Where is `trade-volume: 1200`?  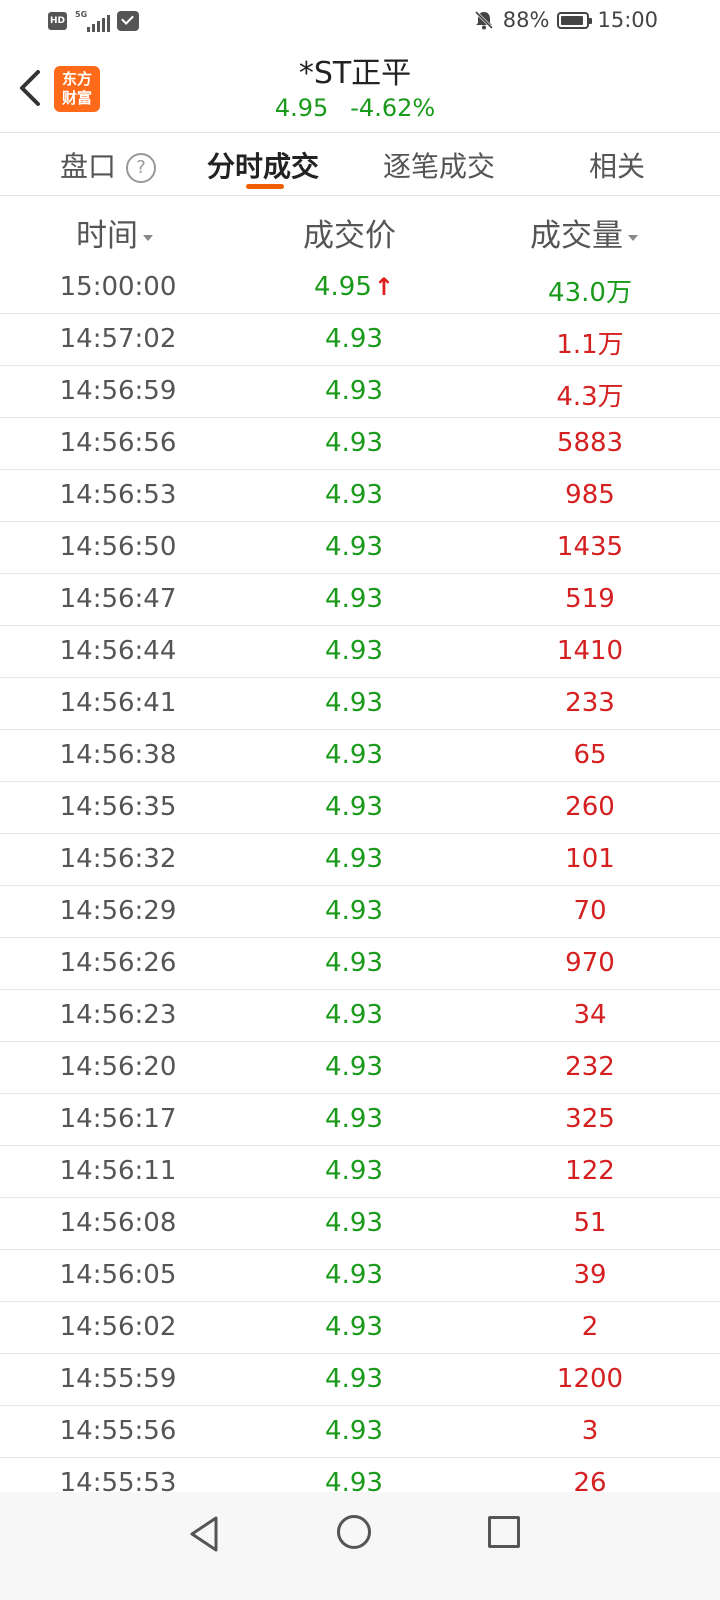 trade-volume: 1200 is located at coordinates (590, 1379).